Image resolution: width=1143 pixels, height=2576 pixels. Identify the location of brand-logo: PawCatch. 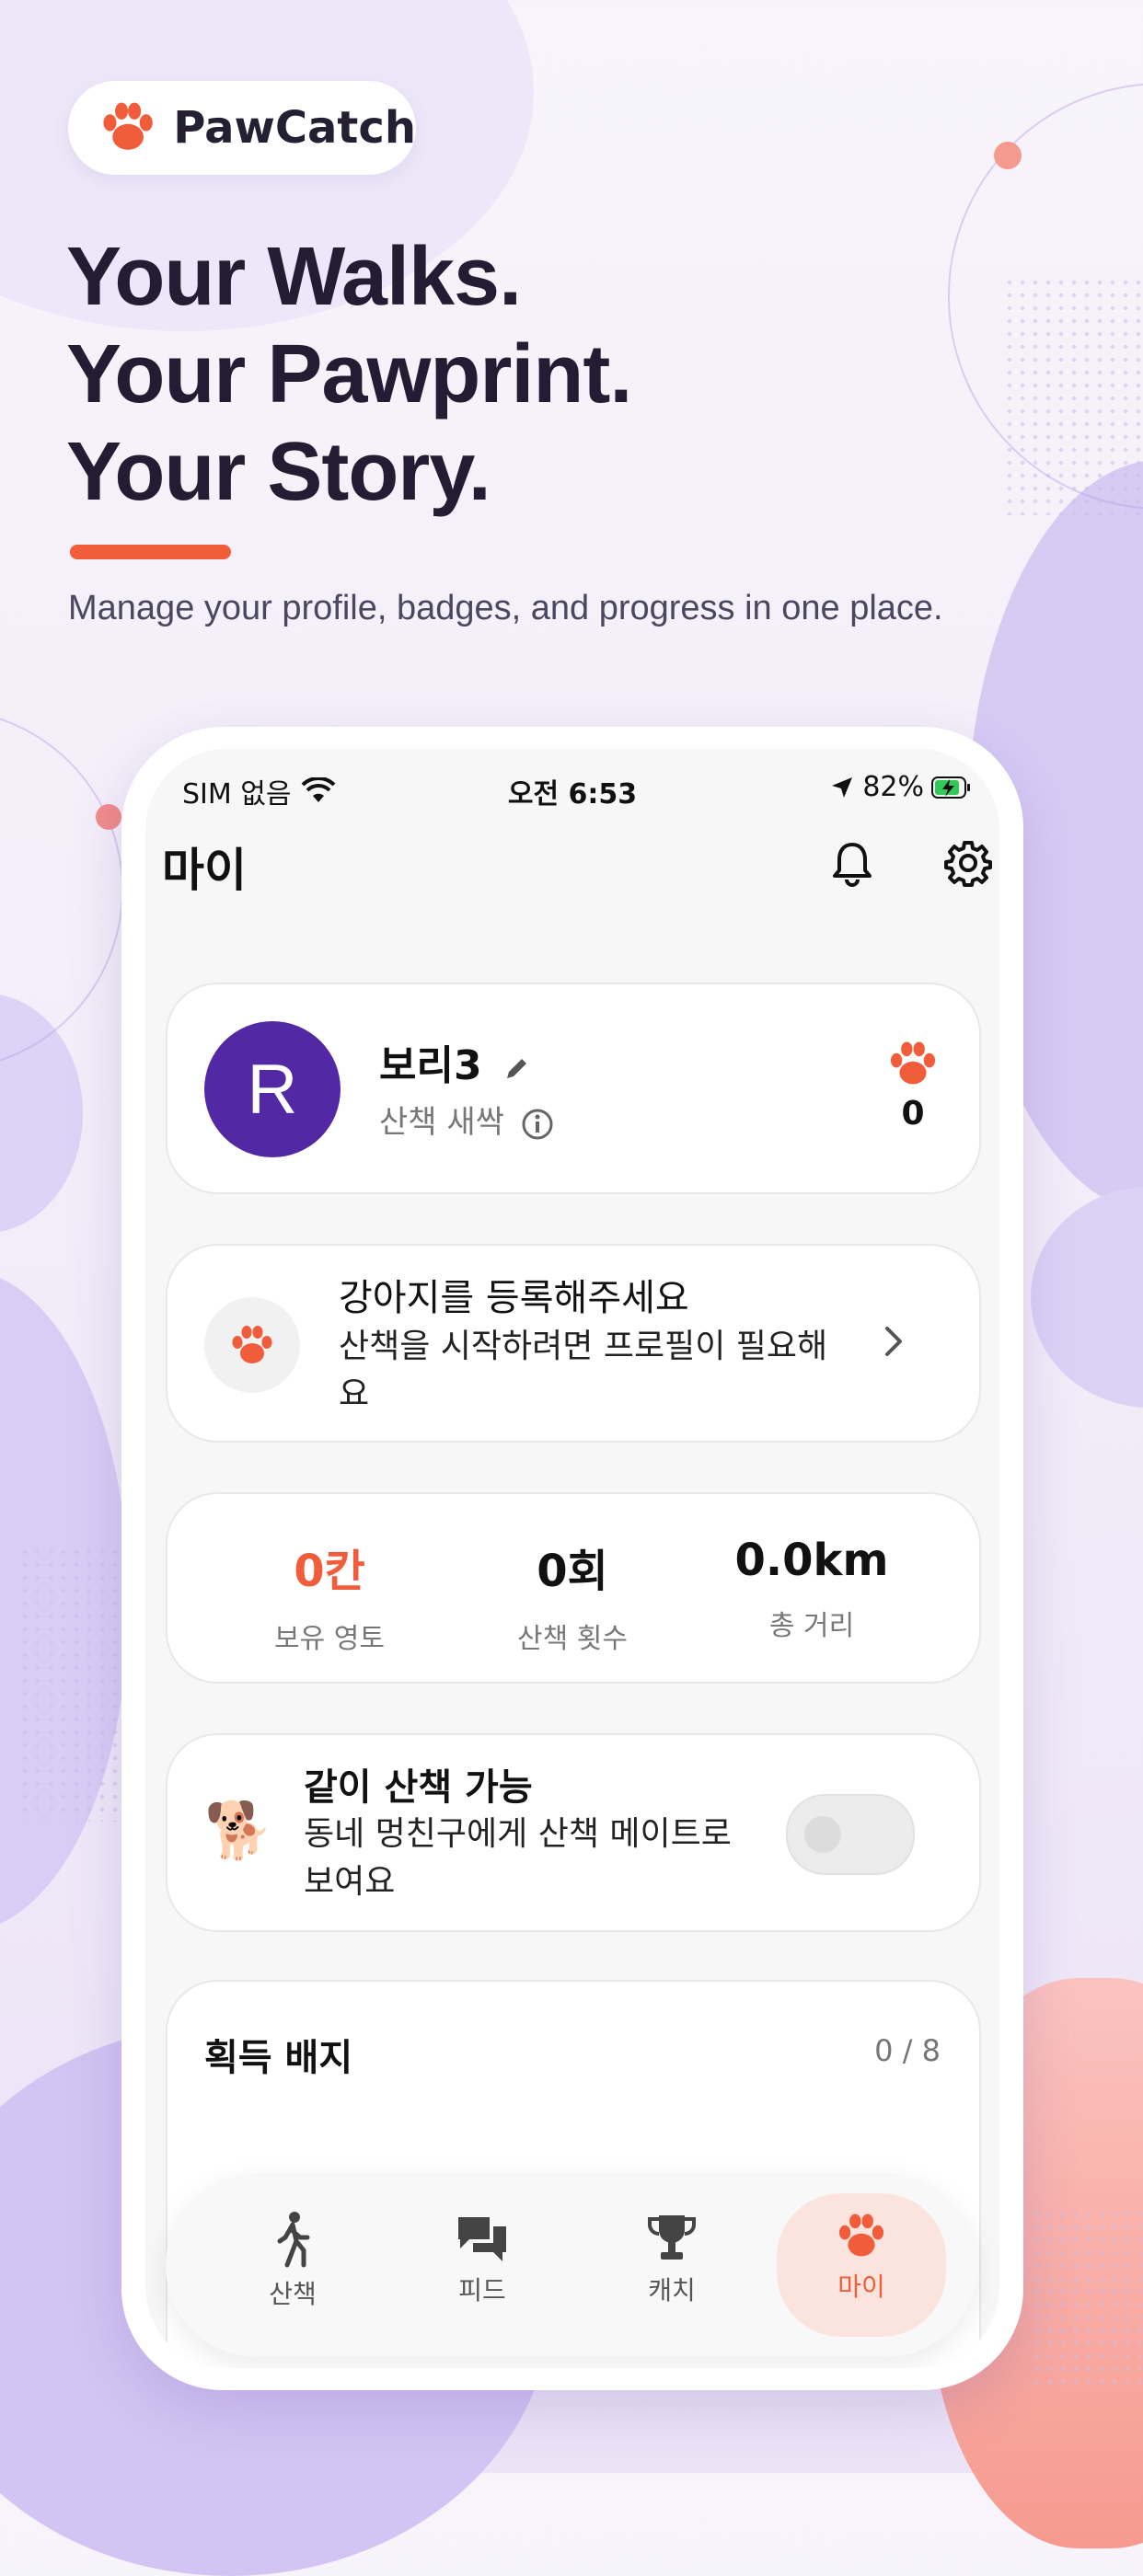
(242, 128).